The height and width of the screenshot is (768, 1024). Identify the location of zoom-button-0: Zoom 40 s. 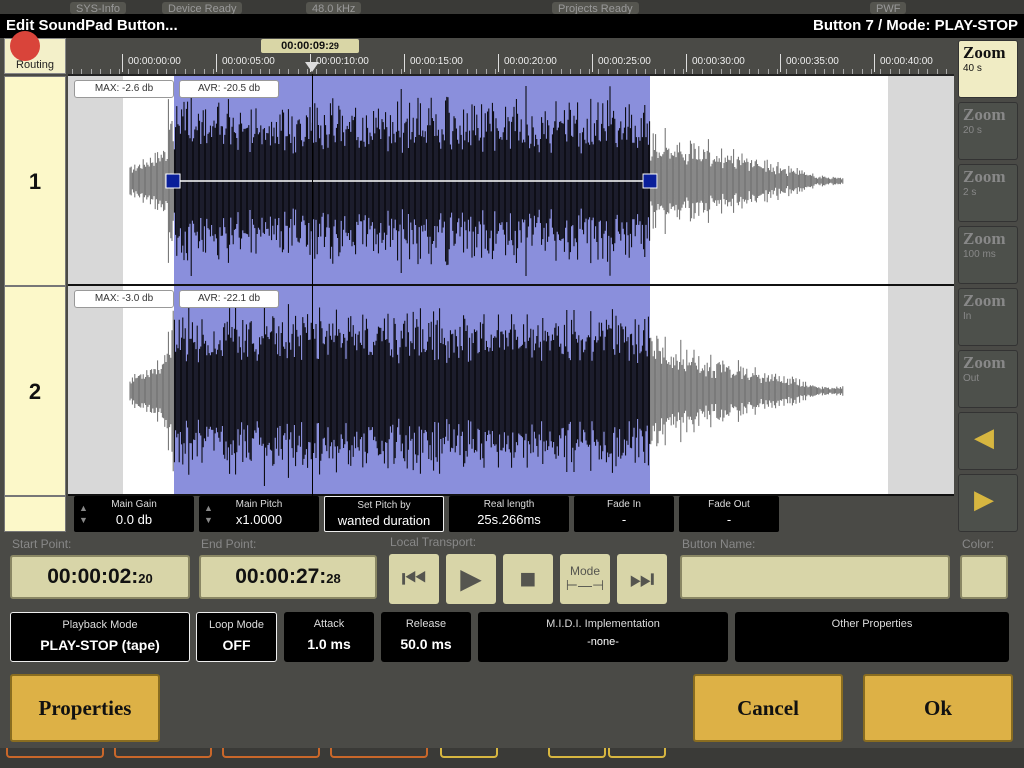
(988, 69).